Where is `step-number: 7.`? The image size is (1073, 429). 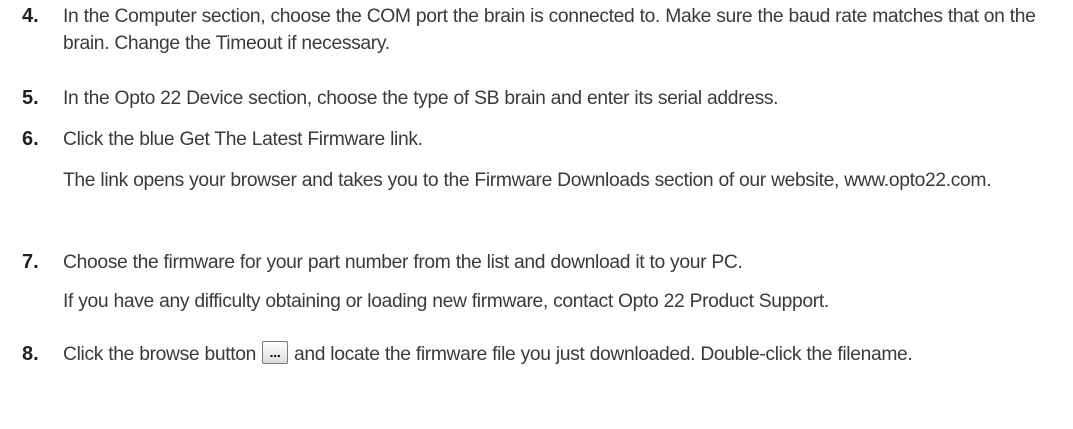
step-number: 7. is located at coordinates (30, 262).